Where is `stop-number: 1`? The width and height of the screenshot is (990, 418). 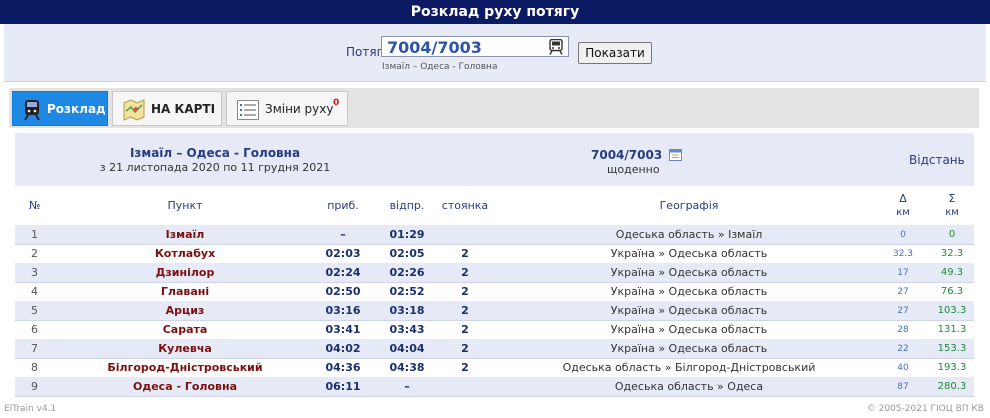 stop-number: 1 is located at coordinates (34, 234).